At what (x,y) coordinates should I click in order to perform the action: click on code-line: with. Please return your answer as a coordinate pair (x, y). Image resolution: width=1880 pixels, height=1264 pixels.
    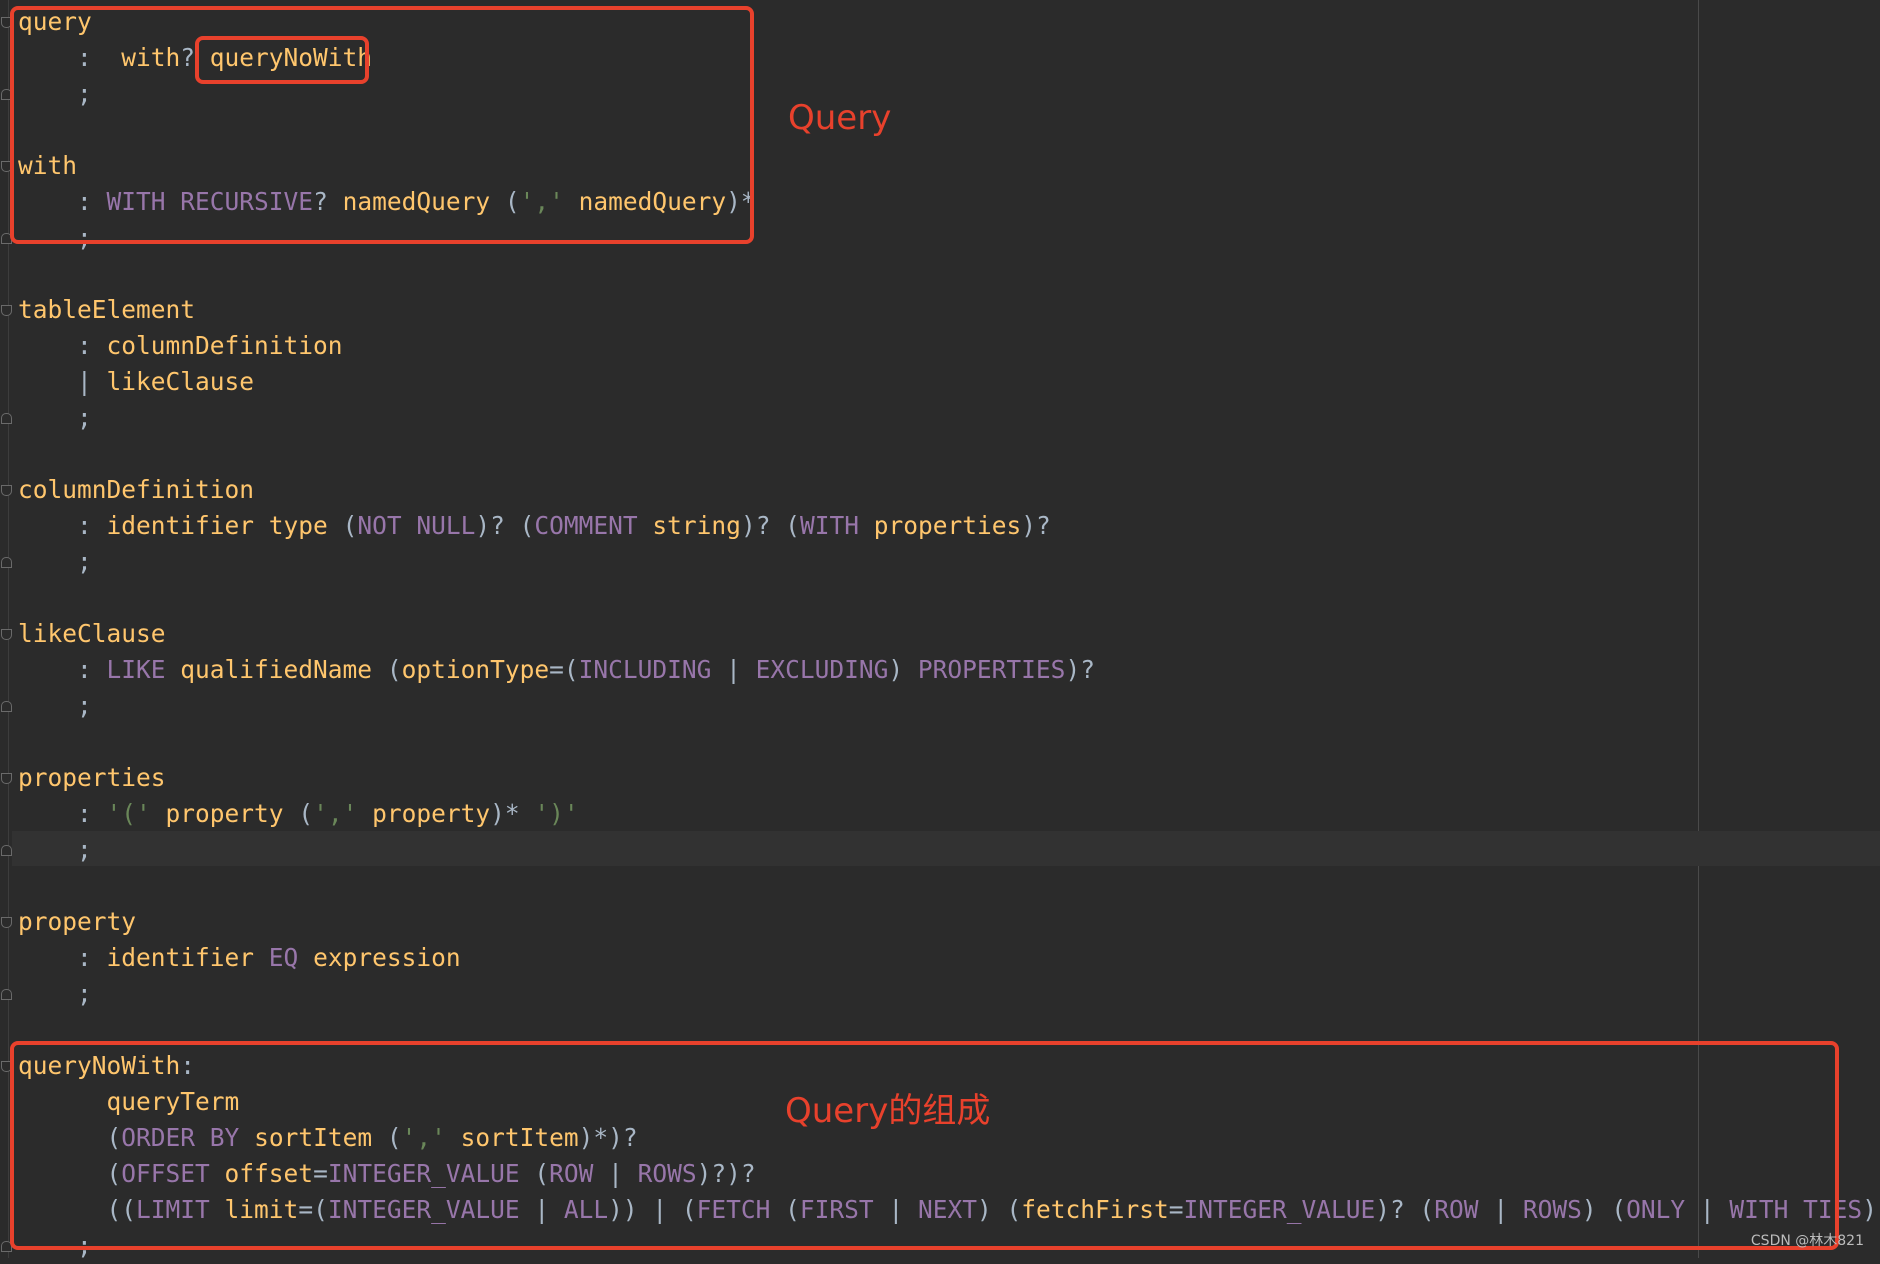
    Looking at the image, I should click on (47, 166).